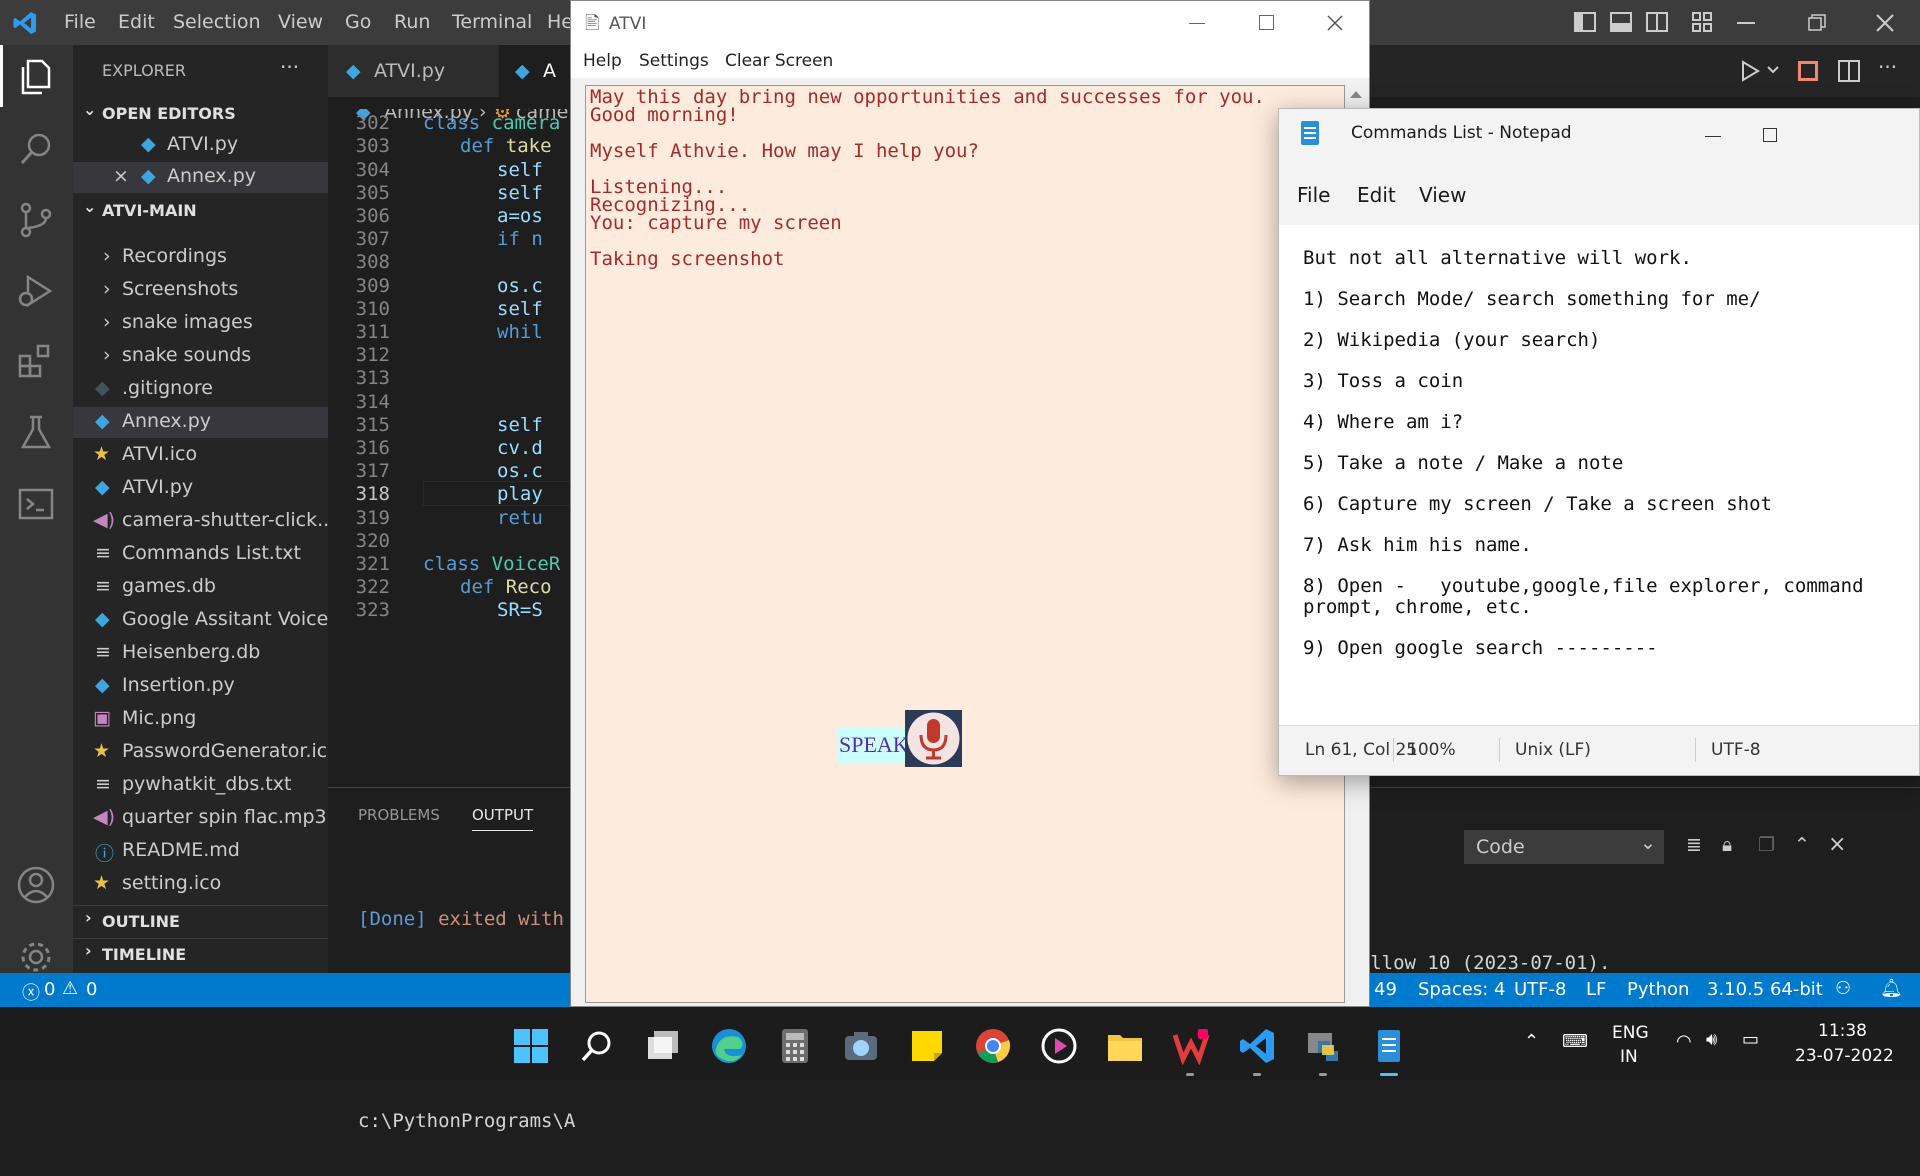 Image resolution: width=1920 pixels, height=1176 pixels. What do you see at coordinates (1684, 1041) in the screenshot?
I see `wifi-icon: ◠` at bounding box center [1684, 1041].